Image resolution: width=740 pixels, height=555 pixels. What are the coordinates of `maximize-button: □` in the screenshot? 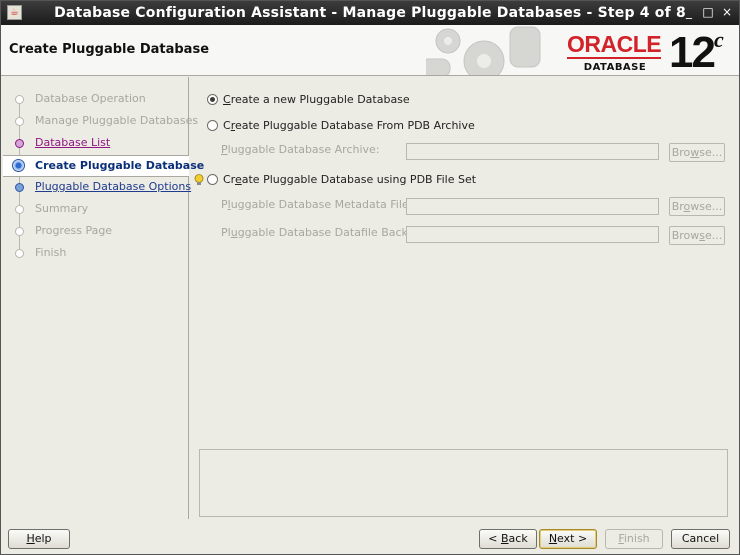 It's located at (708, 12).